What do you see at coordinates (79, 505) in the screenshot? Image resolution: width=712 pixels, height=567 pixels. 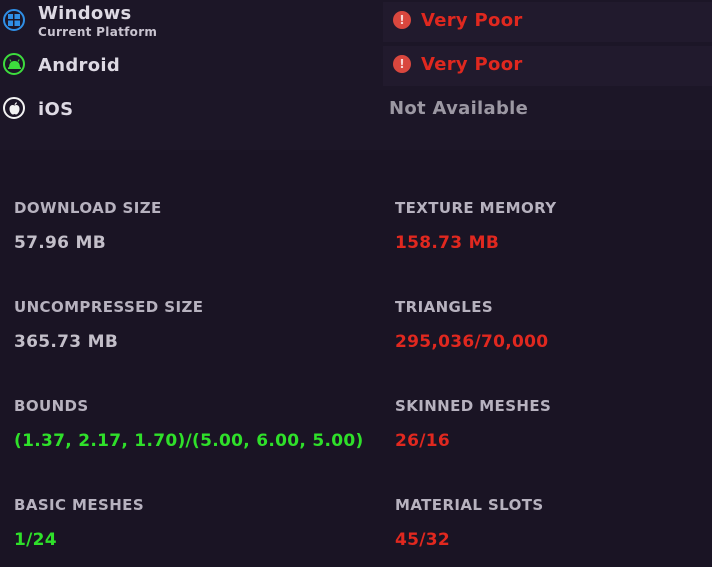 I see `basic-meshes-label: BASIC MESHES` at bounding box center [79, 505].